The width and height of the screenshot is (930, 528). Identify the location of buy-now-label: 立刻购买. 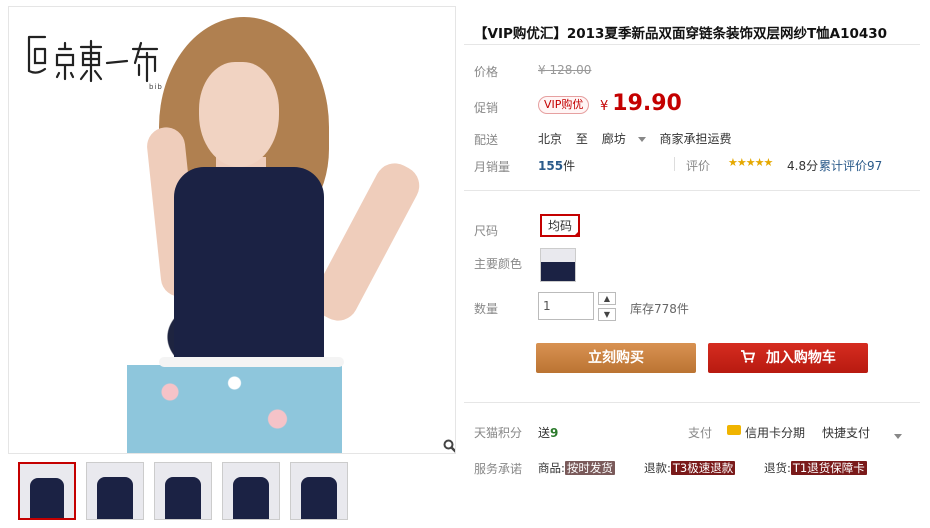
(616, 358).